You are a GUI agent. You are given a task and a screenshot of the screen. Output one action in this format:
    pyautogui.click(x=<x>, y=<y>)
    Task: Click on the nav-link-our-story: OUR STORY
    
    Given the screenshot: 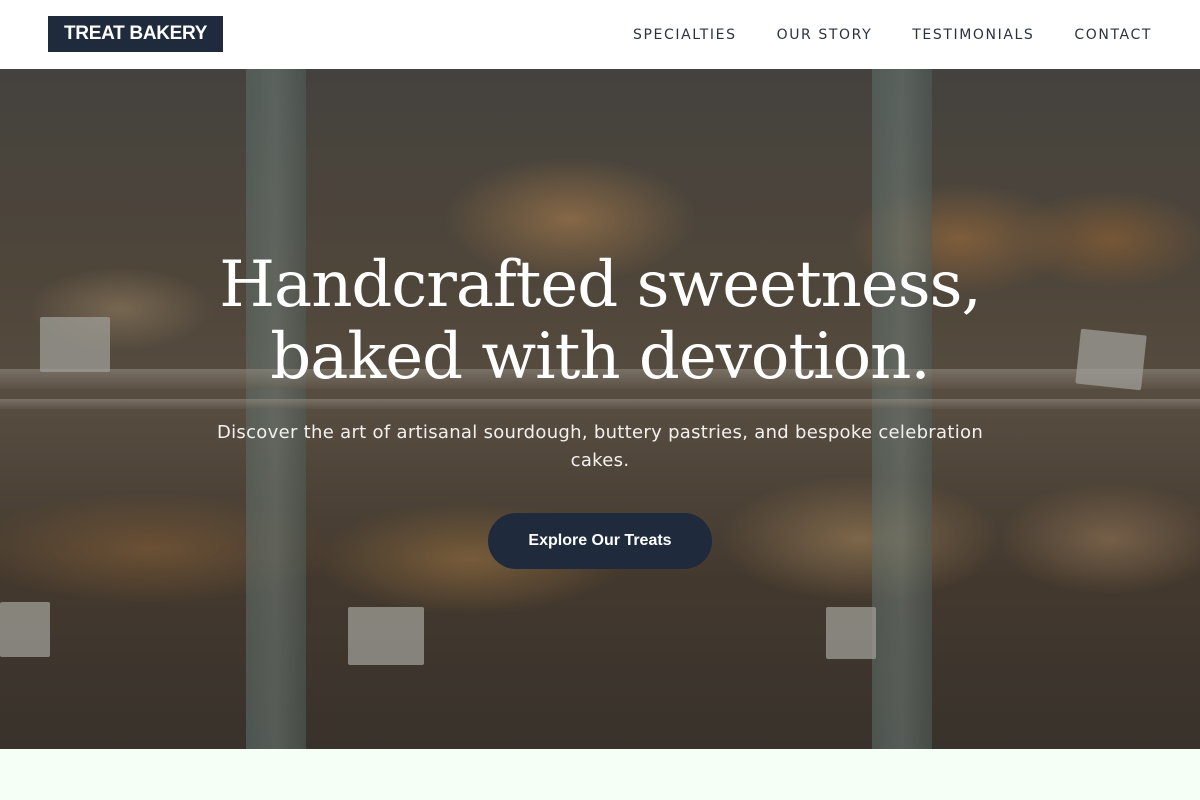 What is the action you would take?
    pyautogui.click(x=825, y=35)
    